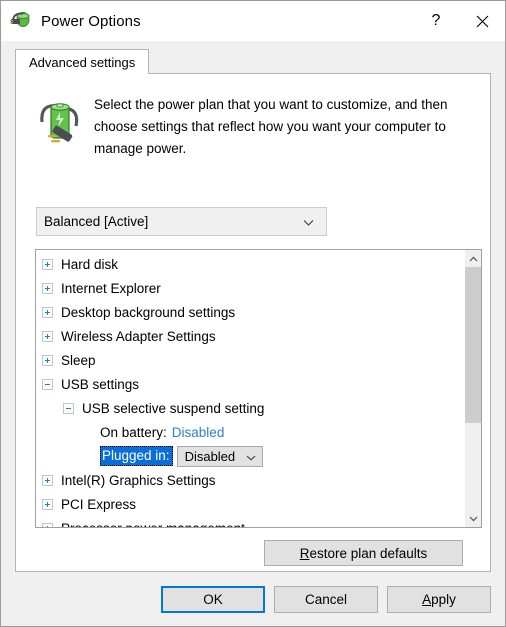 The width and height of the screenshot is (506, 627). Describe the element at coordinates (427, 599) in the screenshot. I see `apply-accel: A` at that location.